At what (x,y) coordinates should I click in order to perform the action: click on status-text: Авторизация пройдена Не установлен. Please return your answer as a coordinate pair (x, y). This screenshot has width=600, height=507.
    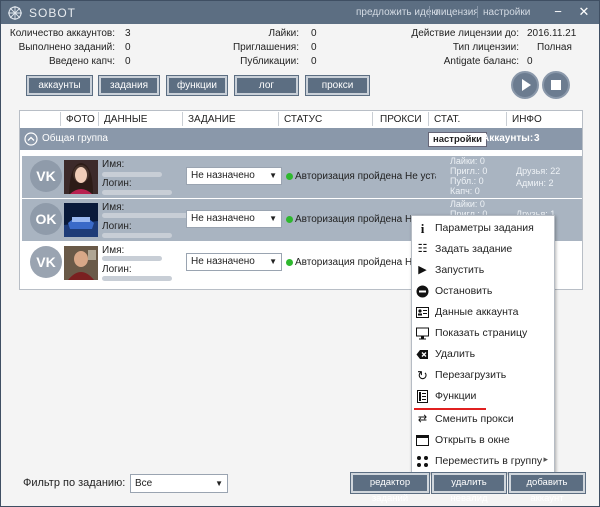
    Looking at the image, I should click on (365, 176).